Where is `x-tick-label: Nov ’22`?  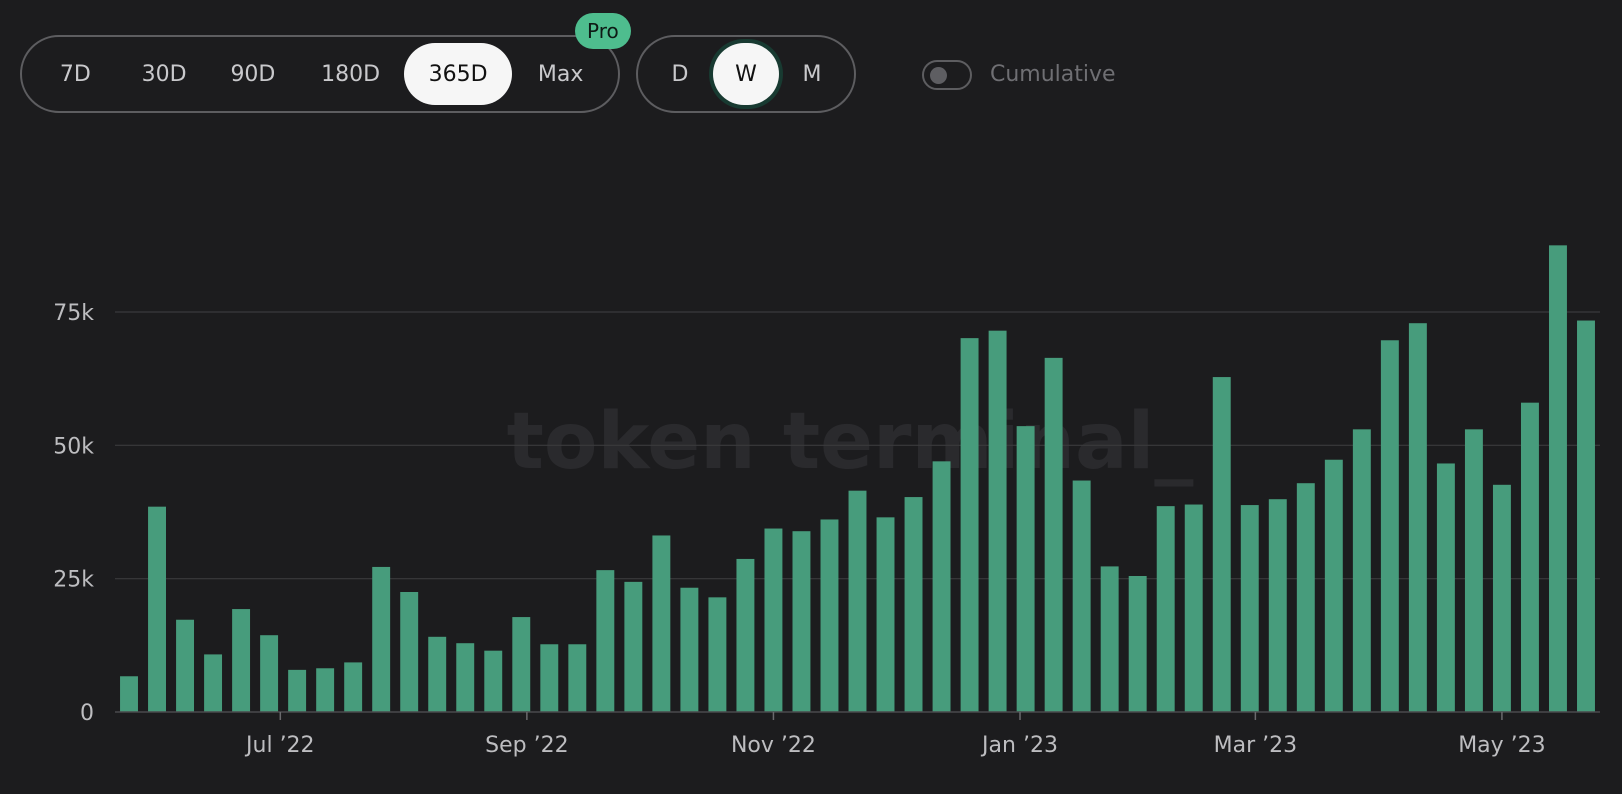
x-tick-label: Nov ’22 is located at coordinates (773, 745).